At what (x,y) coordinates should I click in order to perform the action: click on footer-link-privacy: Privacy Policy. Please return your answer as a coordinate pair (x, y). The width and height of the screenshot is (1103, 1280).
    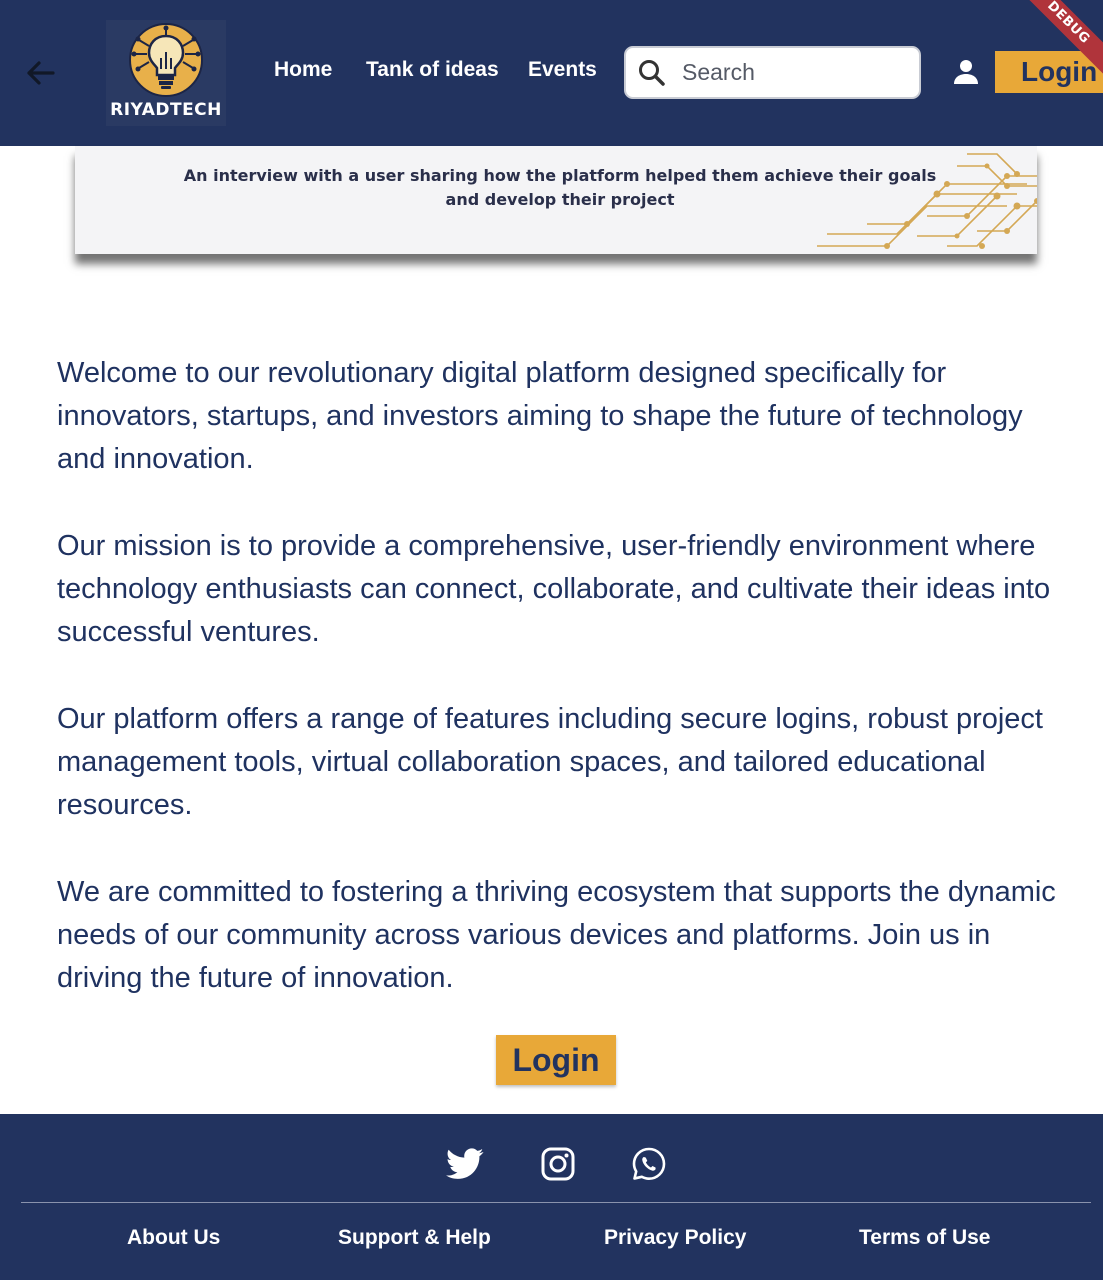
    Looking at the image, I should click on (675, 1238).